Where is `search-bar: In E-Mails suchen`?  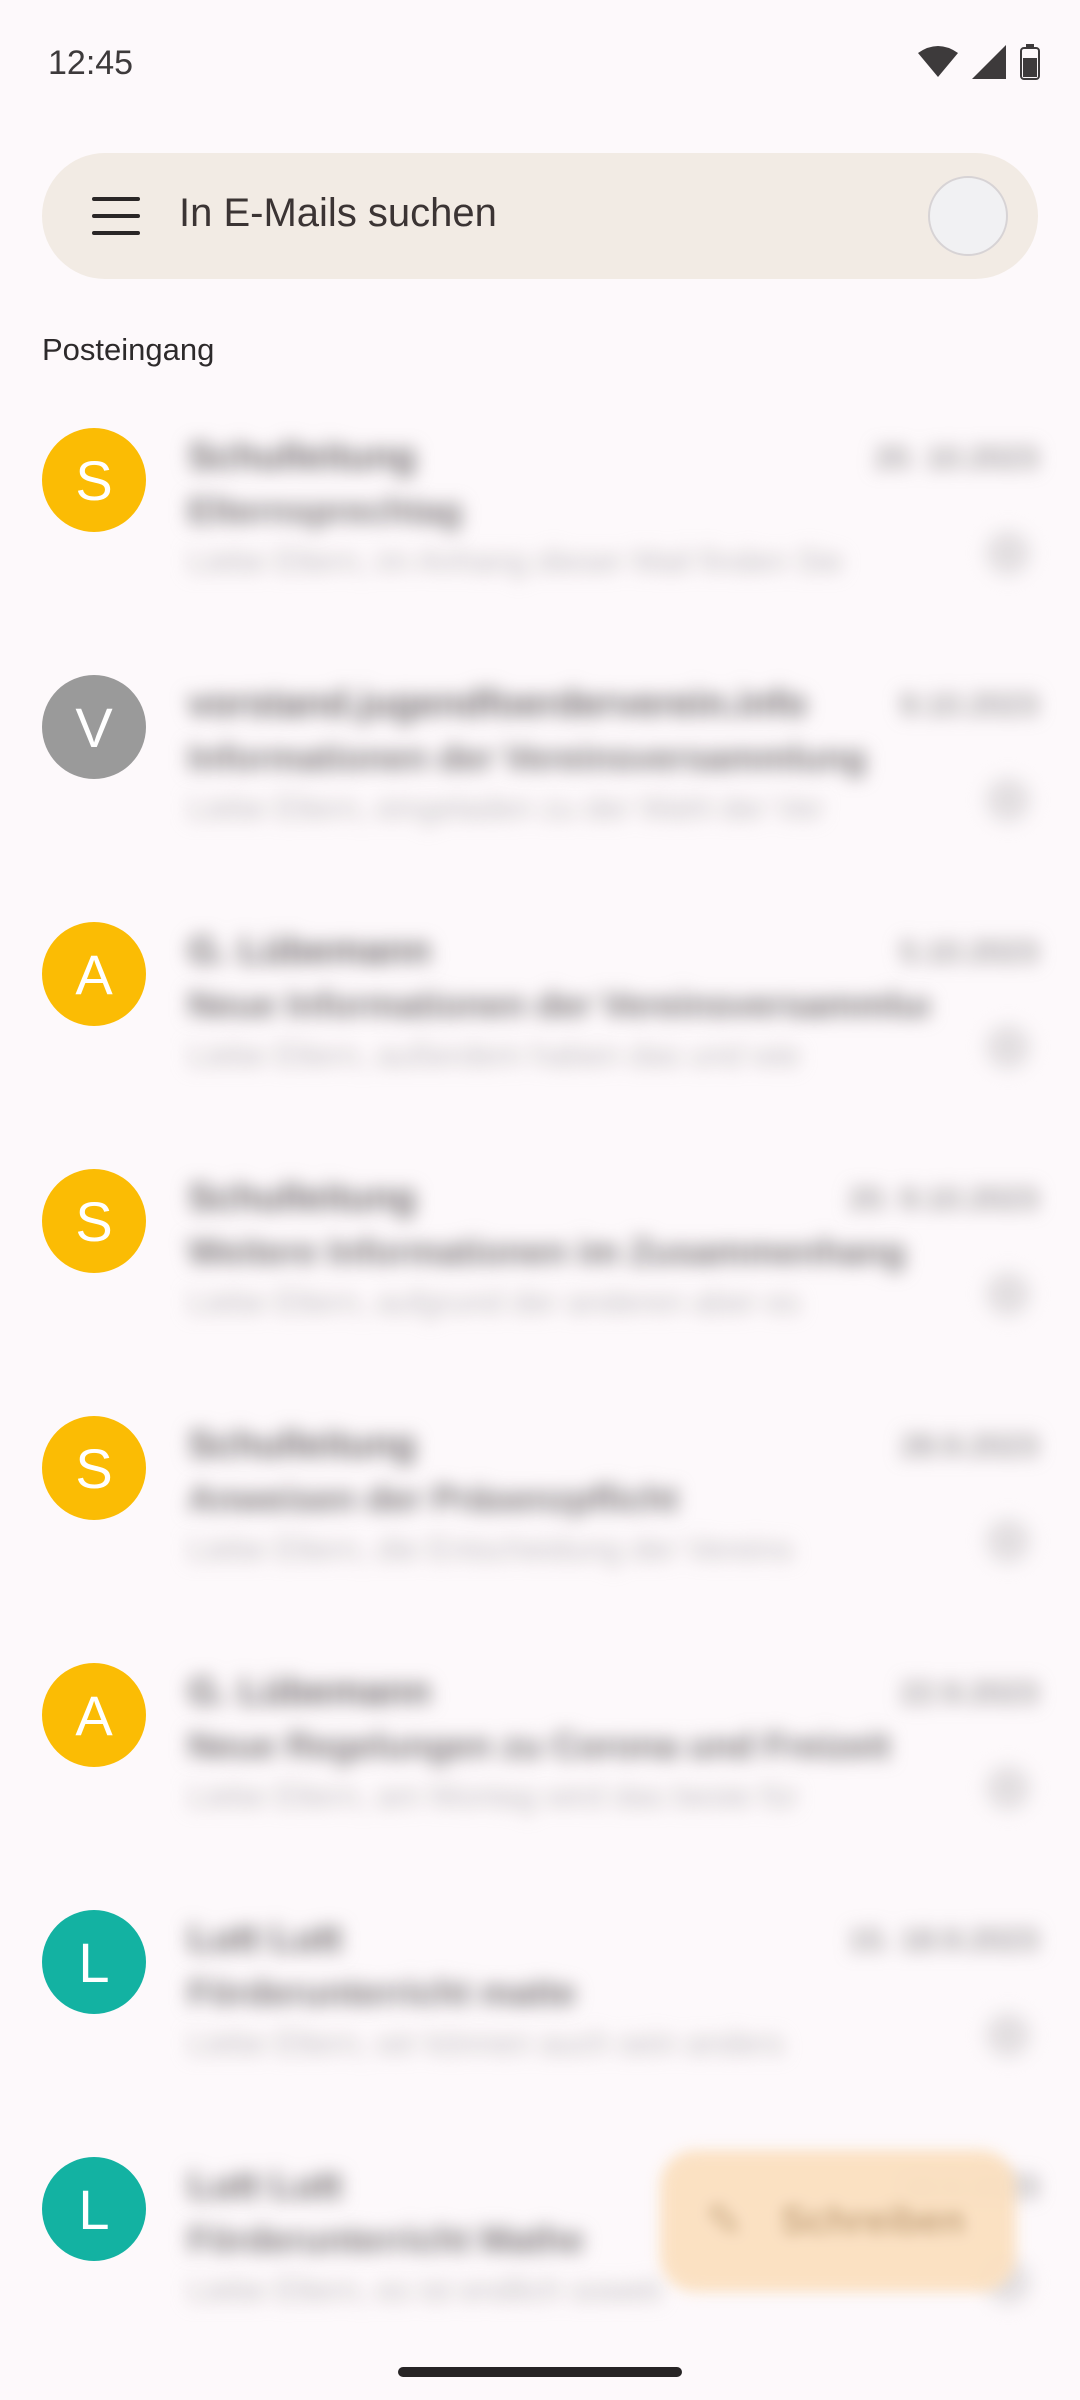
search-bar: In E-Mails suchen is located at coordinates (540, 216).